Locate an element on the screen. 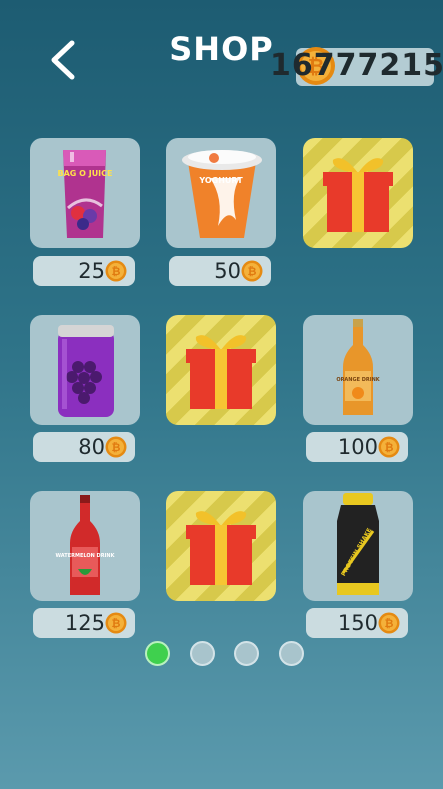 The width and height of the screenshot is (443, 789). price-value: 80 is located at coordinates (91, 447).